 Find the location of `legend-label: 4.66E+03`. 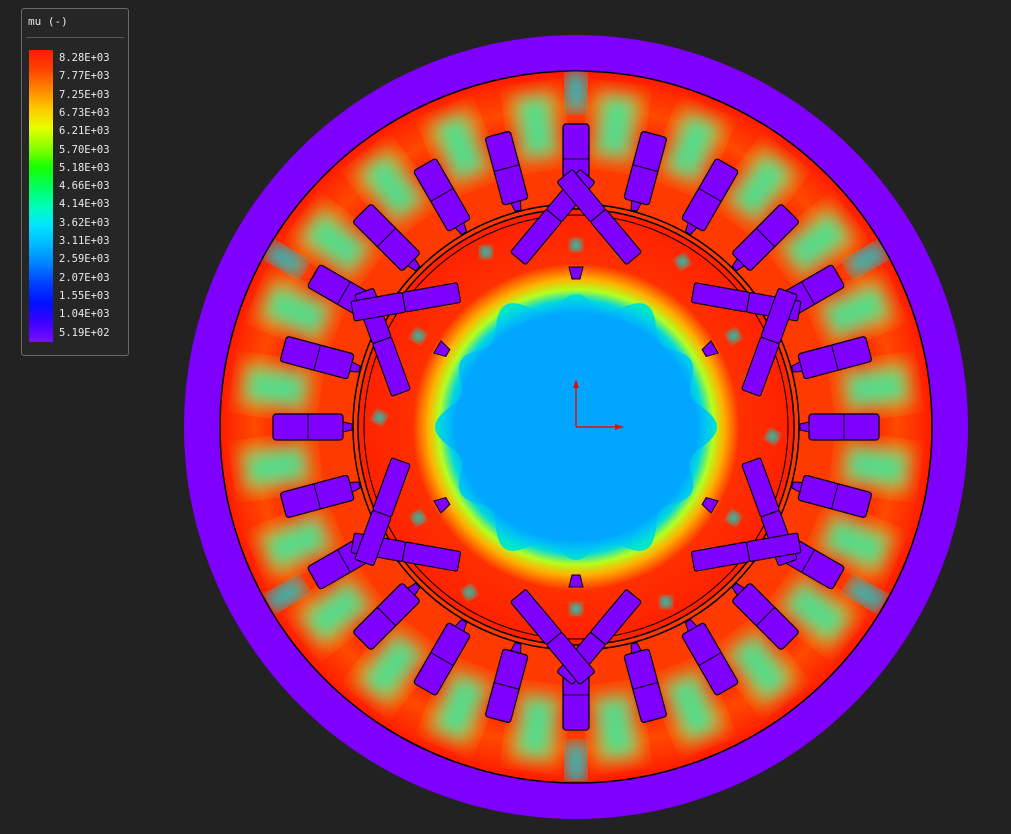

legend-label: 4.66E+03 is located at coordinates (84, 186).